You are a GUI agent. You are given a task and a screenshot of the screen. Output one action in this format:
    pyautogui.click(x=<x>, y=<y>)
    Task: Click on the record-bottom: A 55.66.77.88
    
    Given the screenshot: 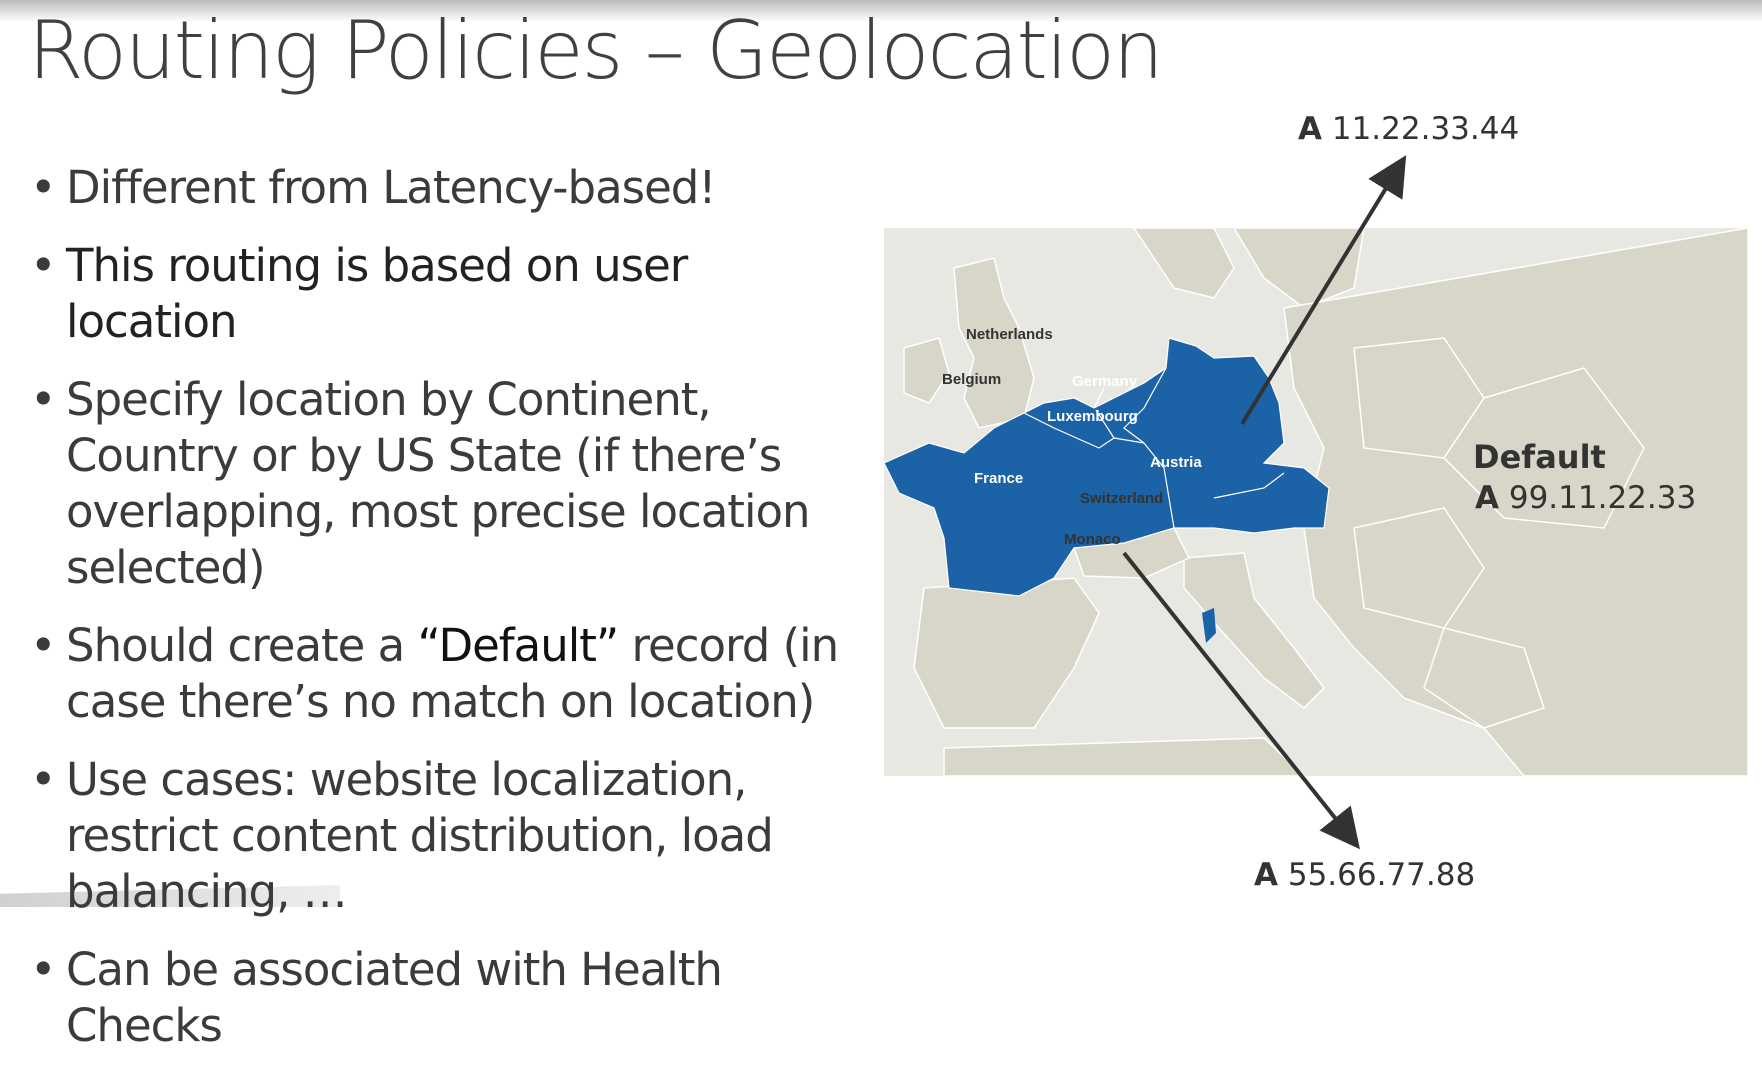 What is the action you would take?
    pyautogui.click(x=1364, y=875)
    